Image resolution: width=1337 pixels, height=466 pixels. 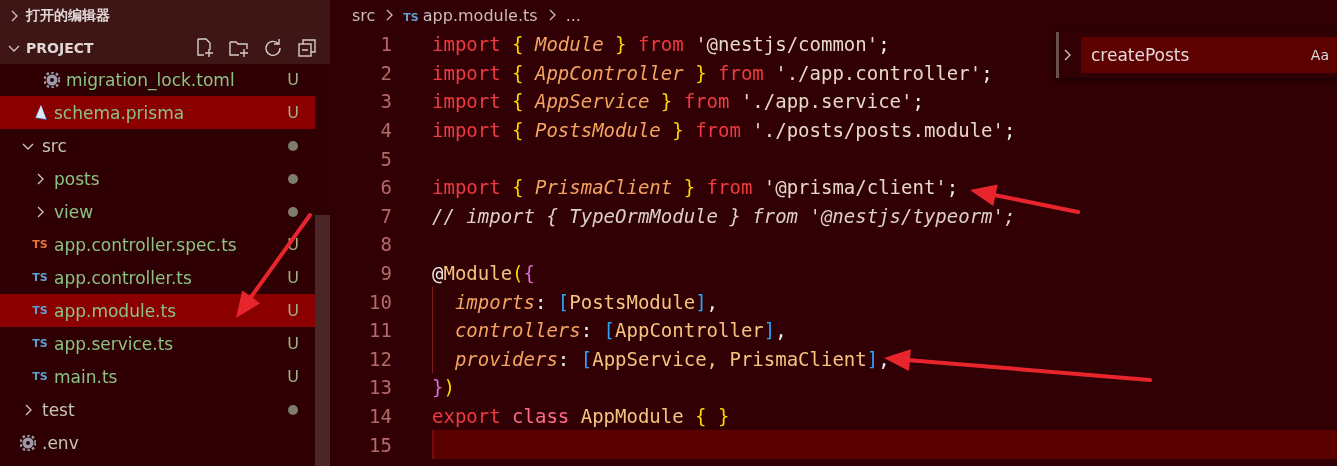 I want to click on code-line: import { AppController } from './app.controller';, so click(x=712, y=72).